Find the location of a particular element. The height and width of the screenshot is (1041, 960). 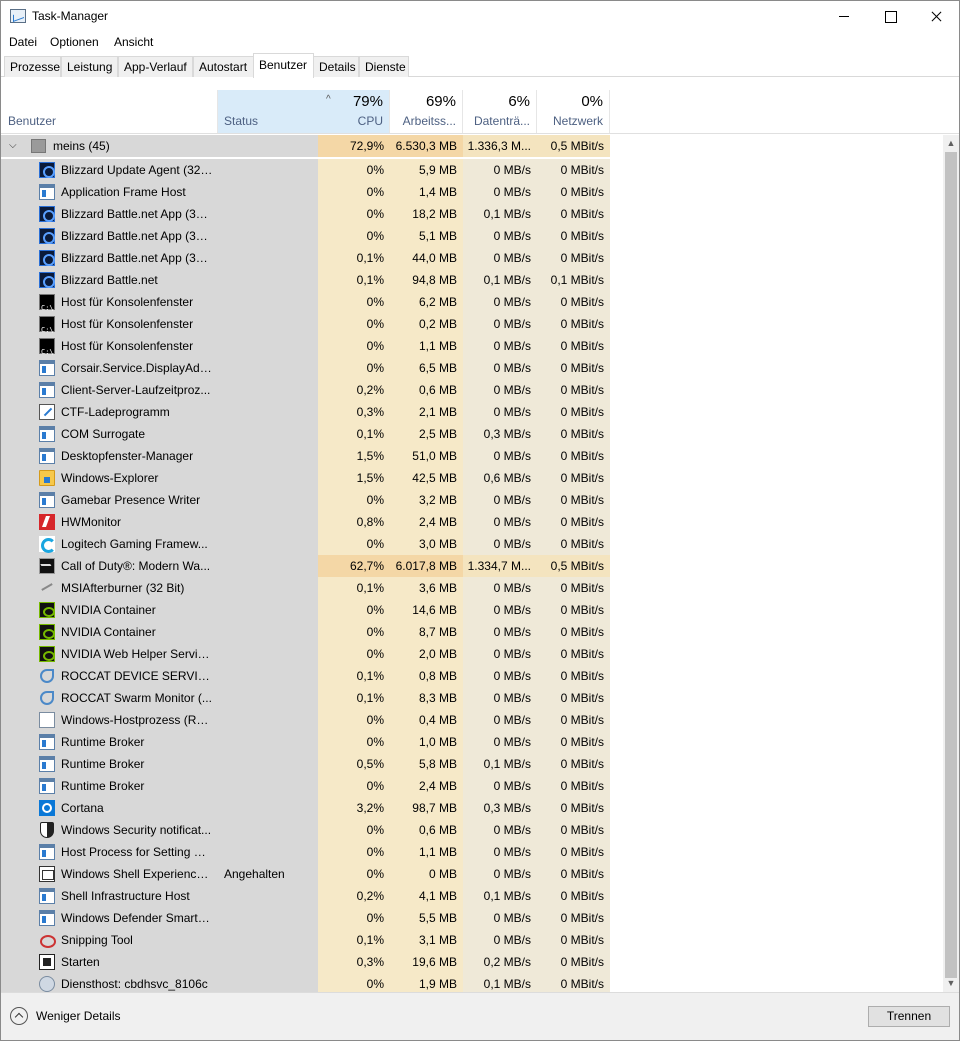

process-name: Runtime Broker is located at coordinates (103, 764).